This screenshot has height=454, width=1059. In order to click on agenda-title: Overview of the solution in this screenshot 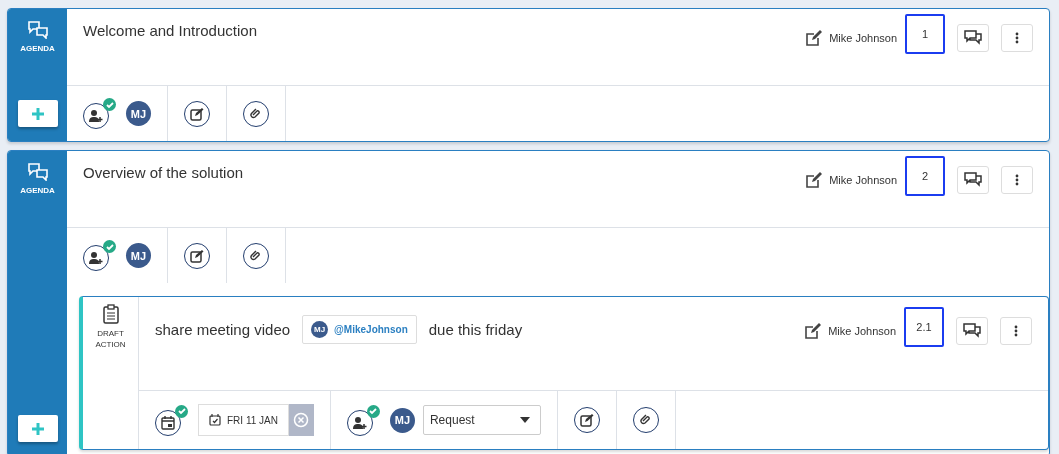, I will do `click(163, 172)`.